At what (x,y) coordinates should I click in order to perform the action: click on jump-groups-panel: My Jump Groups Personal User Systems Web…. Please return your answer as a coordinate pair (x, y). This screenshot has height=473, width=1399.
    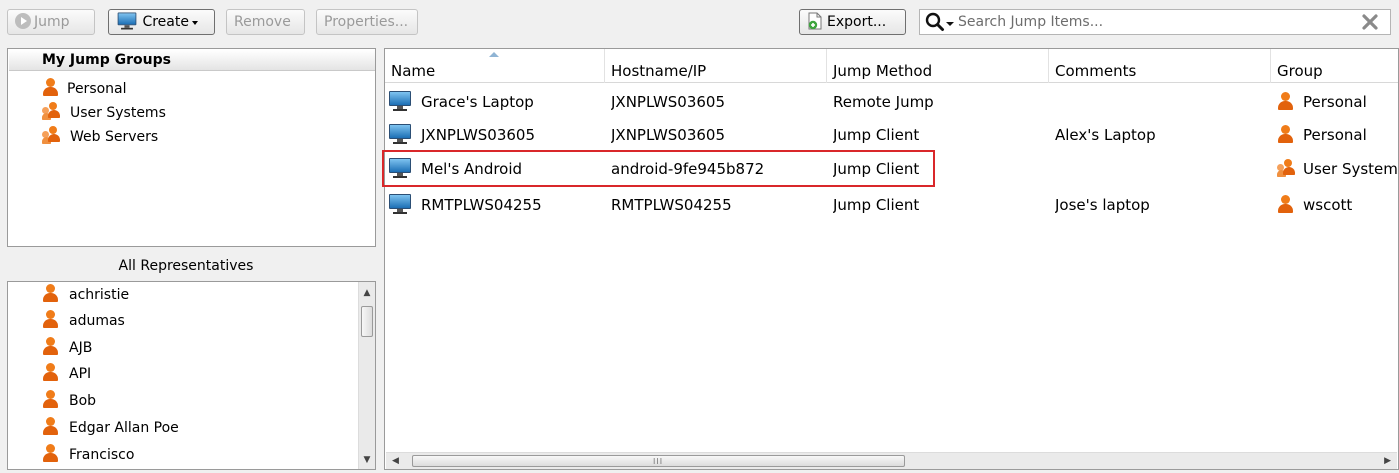
    Looking at the image, I should click on (191, 147).